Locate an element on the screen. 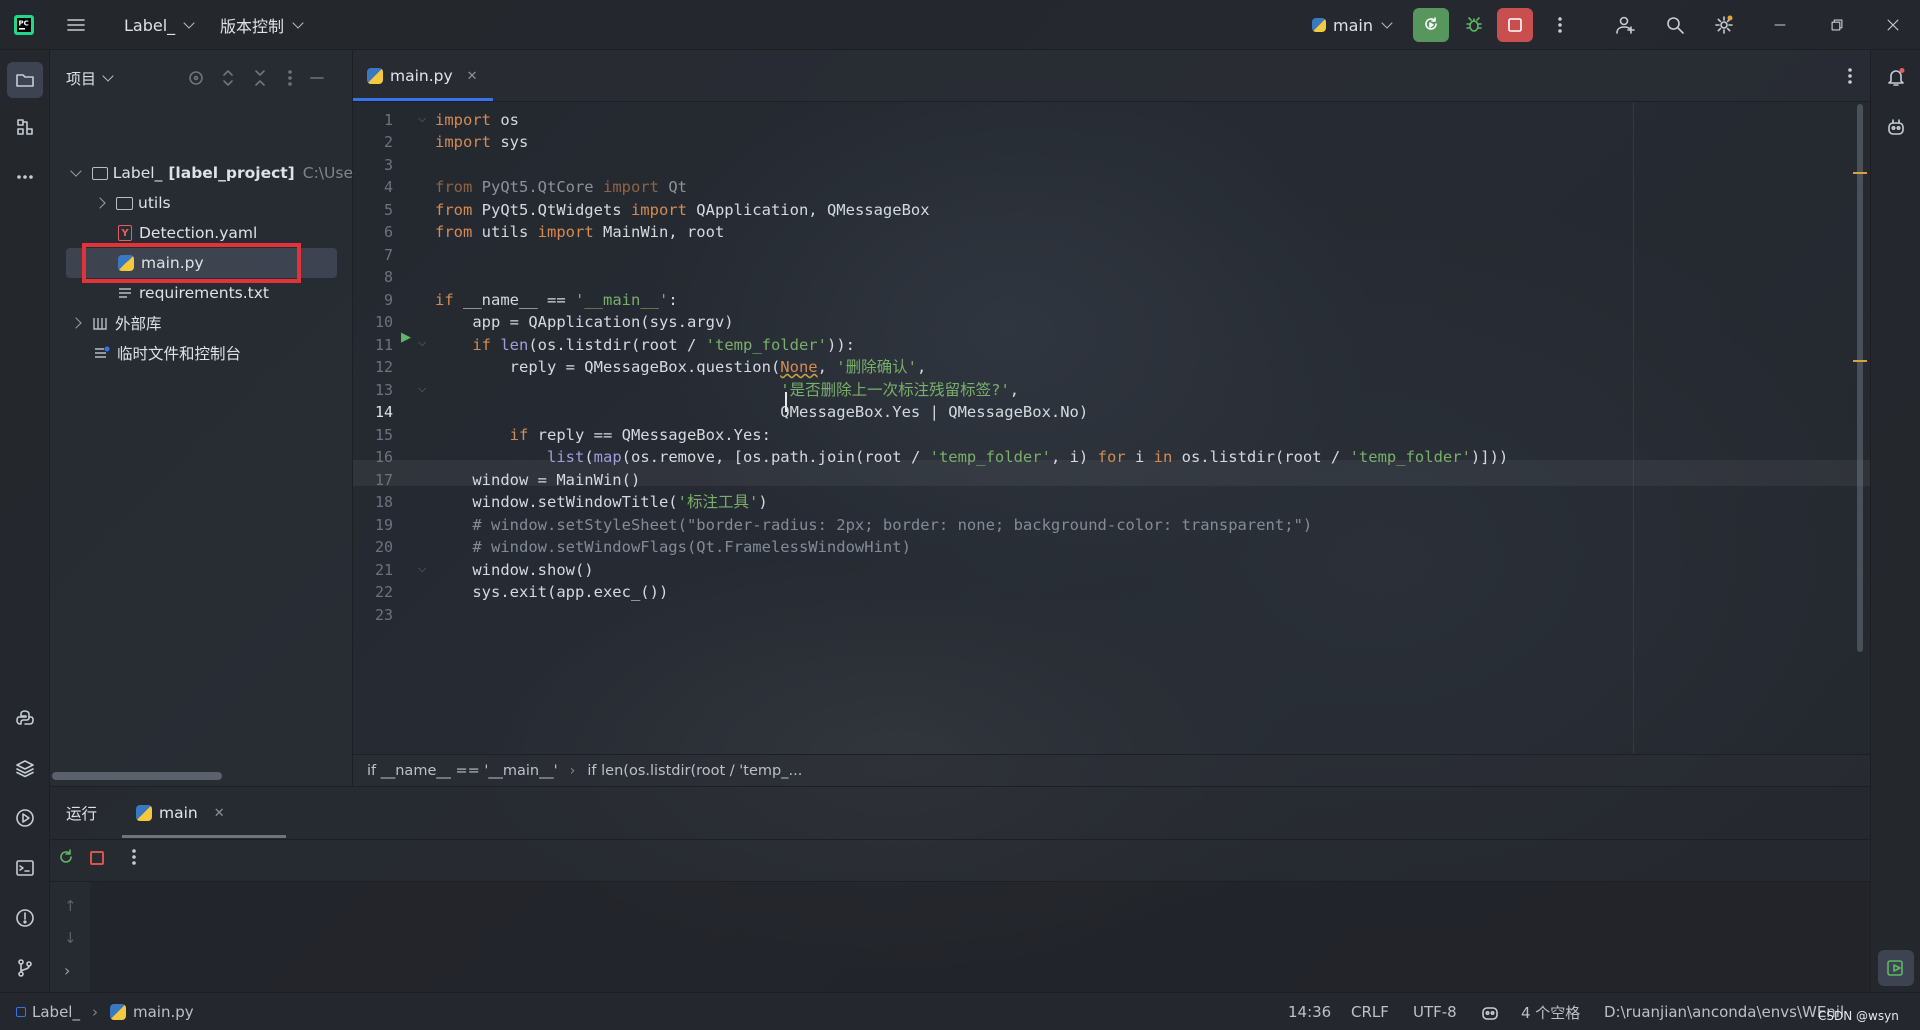  run-gutter-icon: ▶ is located at coordinates (406, 337).